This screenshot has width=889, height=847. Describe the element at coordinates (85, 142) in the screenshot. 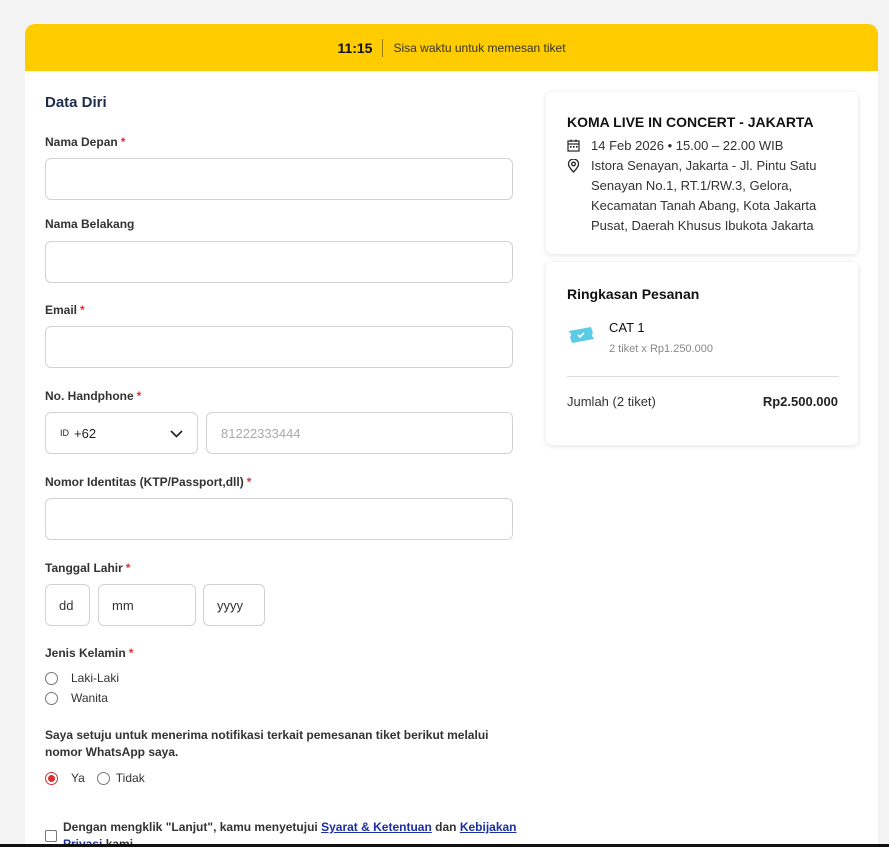

I see `first-name-label: Nama Depan *` at that location.